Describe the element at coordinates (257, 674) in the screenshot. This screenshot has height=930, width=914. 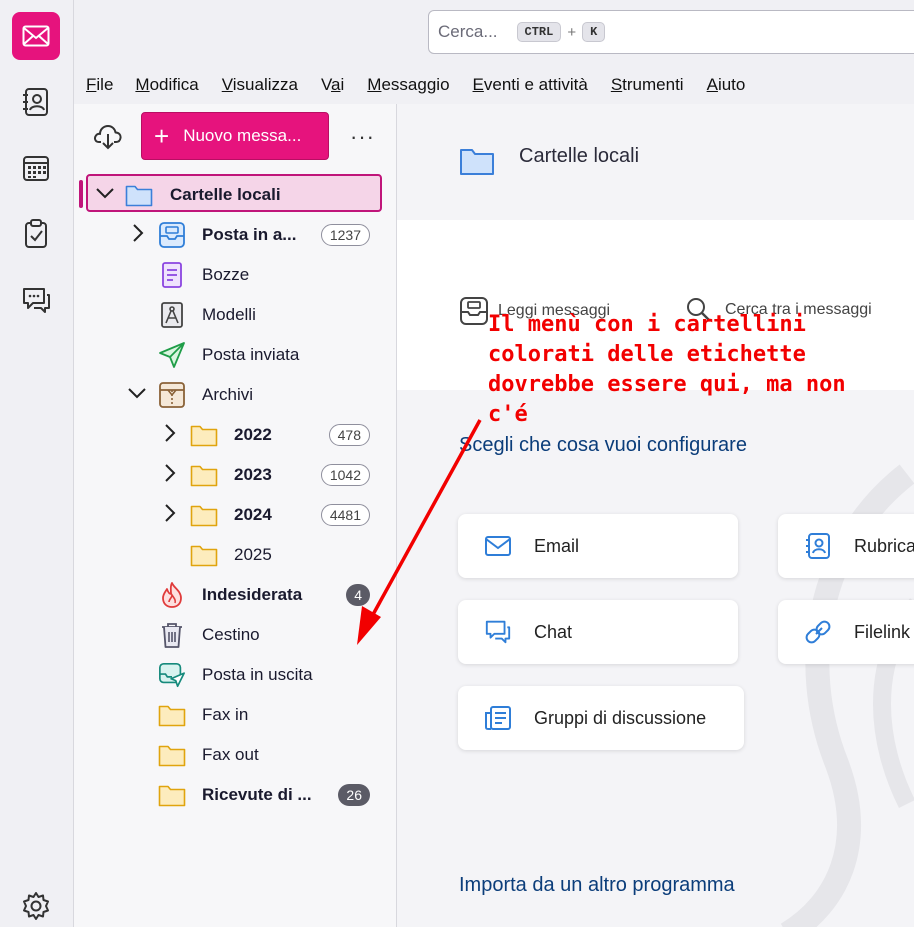
I see `folder-label: Posta in uscita` at that location.